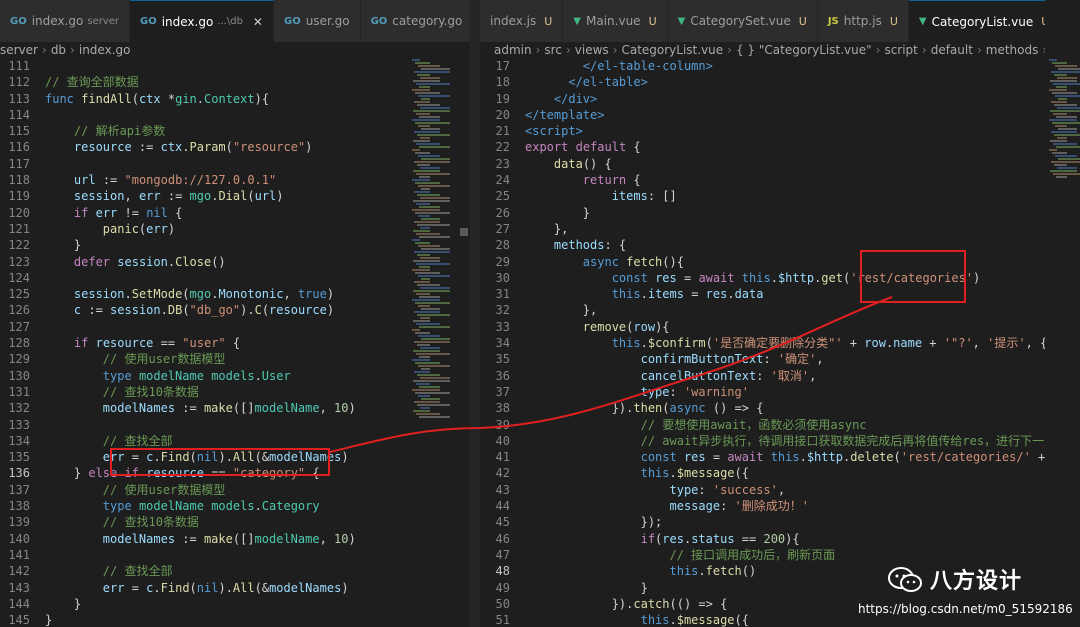 This screenshot has height=627, width=1080. What do you see at coordinates (965, 609) in the screenshot?
I see `watermark-url: https://blog.csdn.net/m0_51592186` at bounding box center [965, 609].